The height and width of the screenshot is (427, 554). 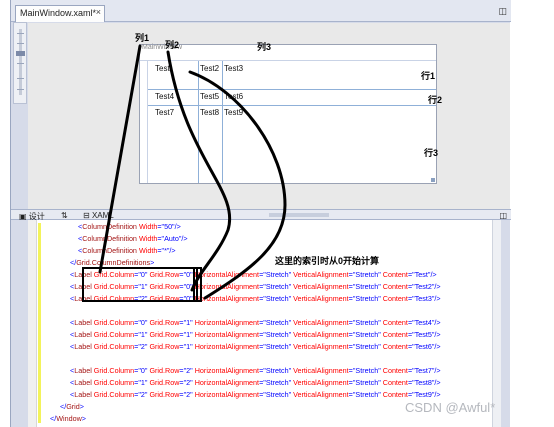 What do you see at coordinates (435, 100) in the screenshot?
I see `annotation-row2: 行2` at bounding box center [435, 100].